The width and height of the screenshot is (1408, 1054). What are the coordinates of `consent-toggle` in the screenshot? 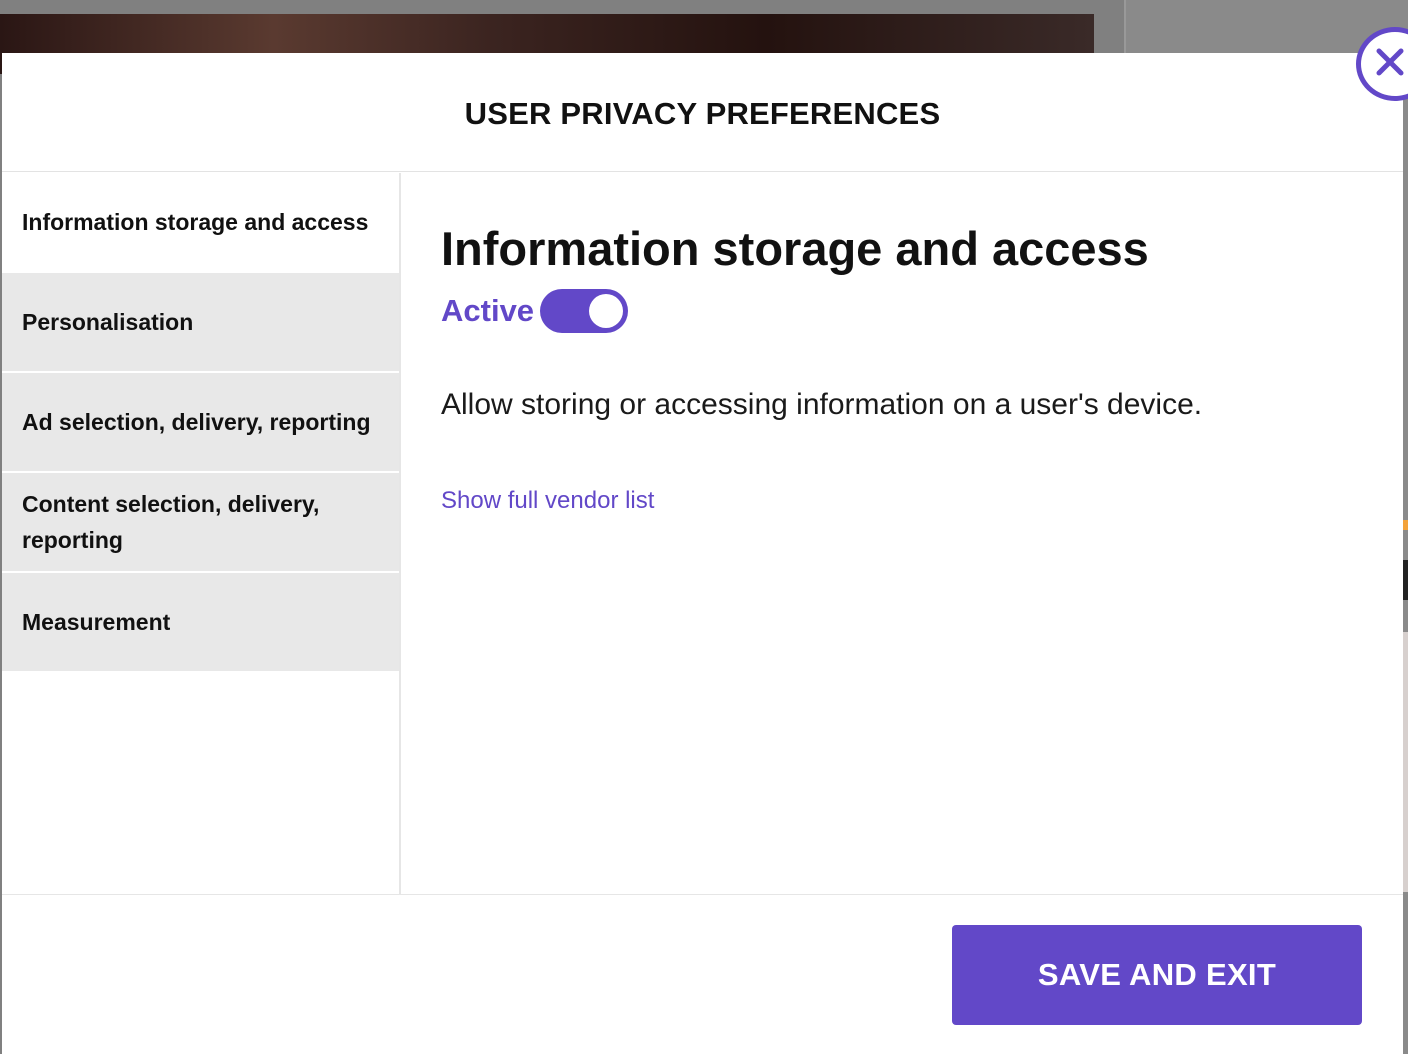 It's located at (584, 311).